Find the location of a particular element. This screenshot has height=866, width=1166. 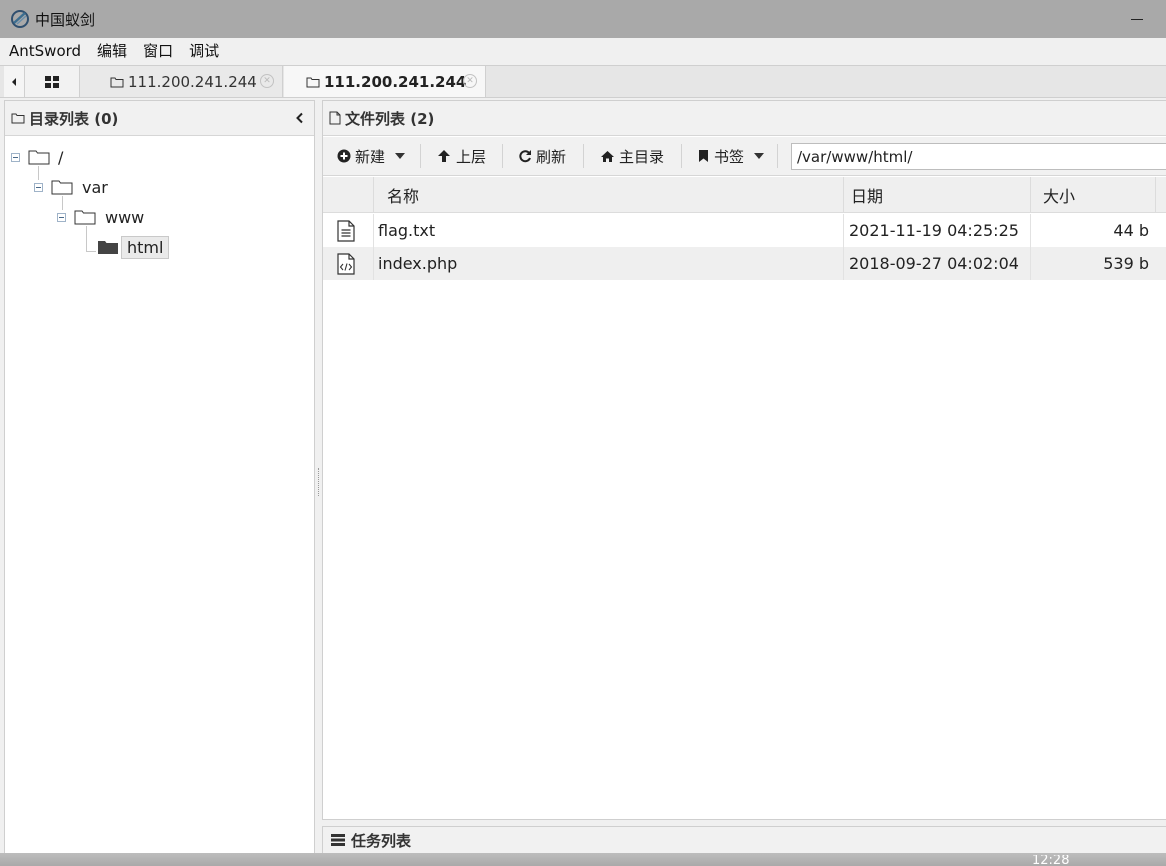

plus-circle-icon is located at coordinates (344, 156).